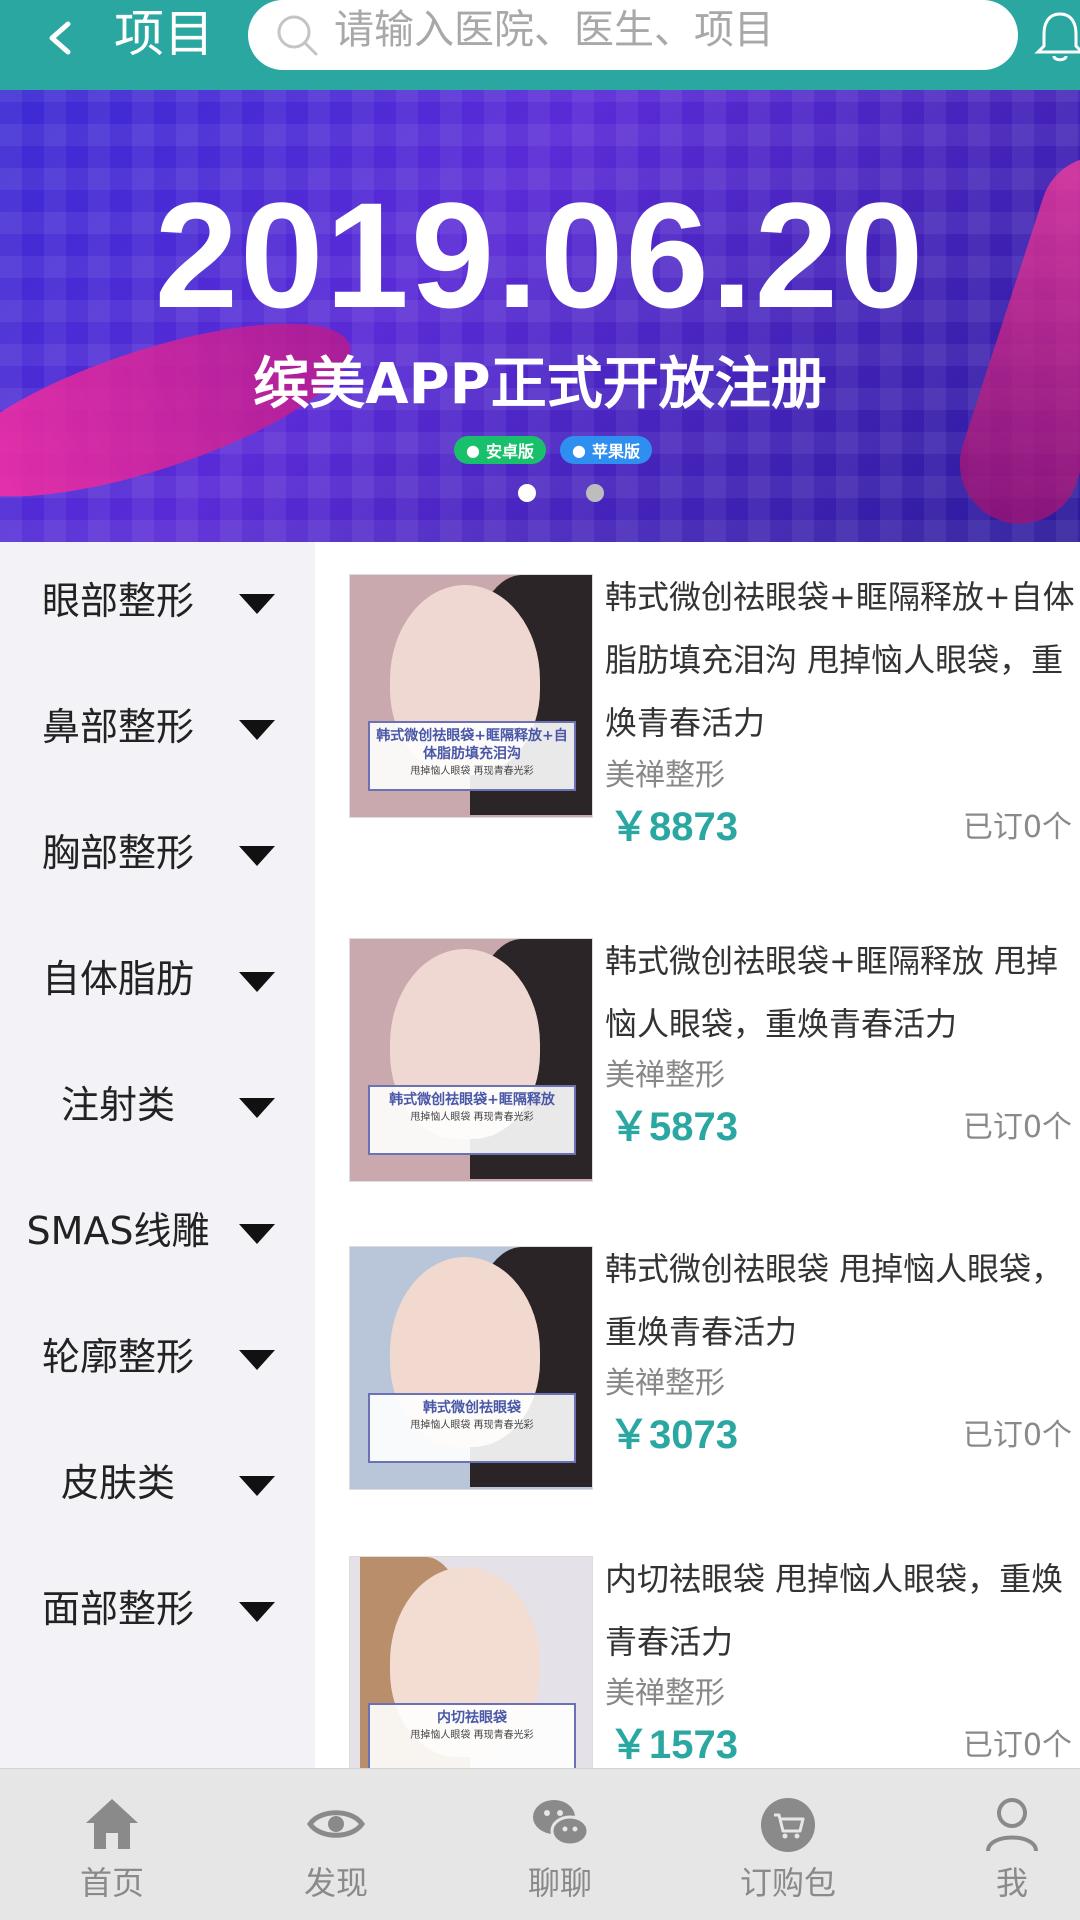 The image size is (1080, 1920). I want to click on tab-label: 首页, so click(111, 1883).